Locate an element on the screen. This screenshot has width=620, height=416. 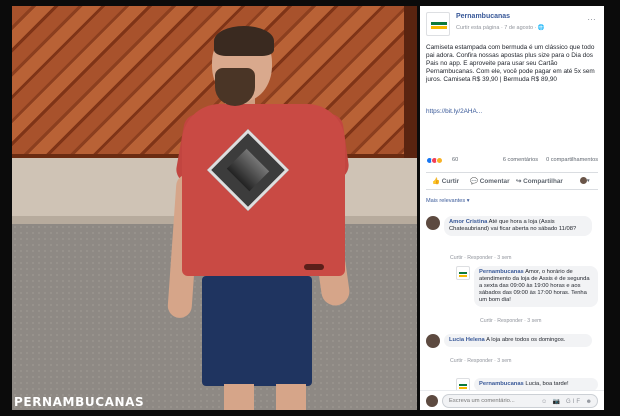
comment-button: 💬 Comentar is located at coordinates (490, 181).